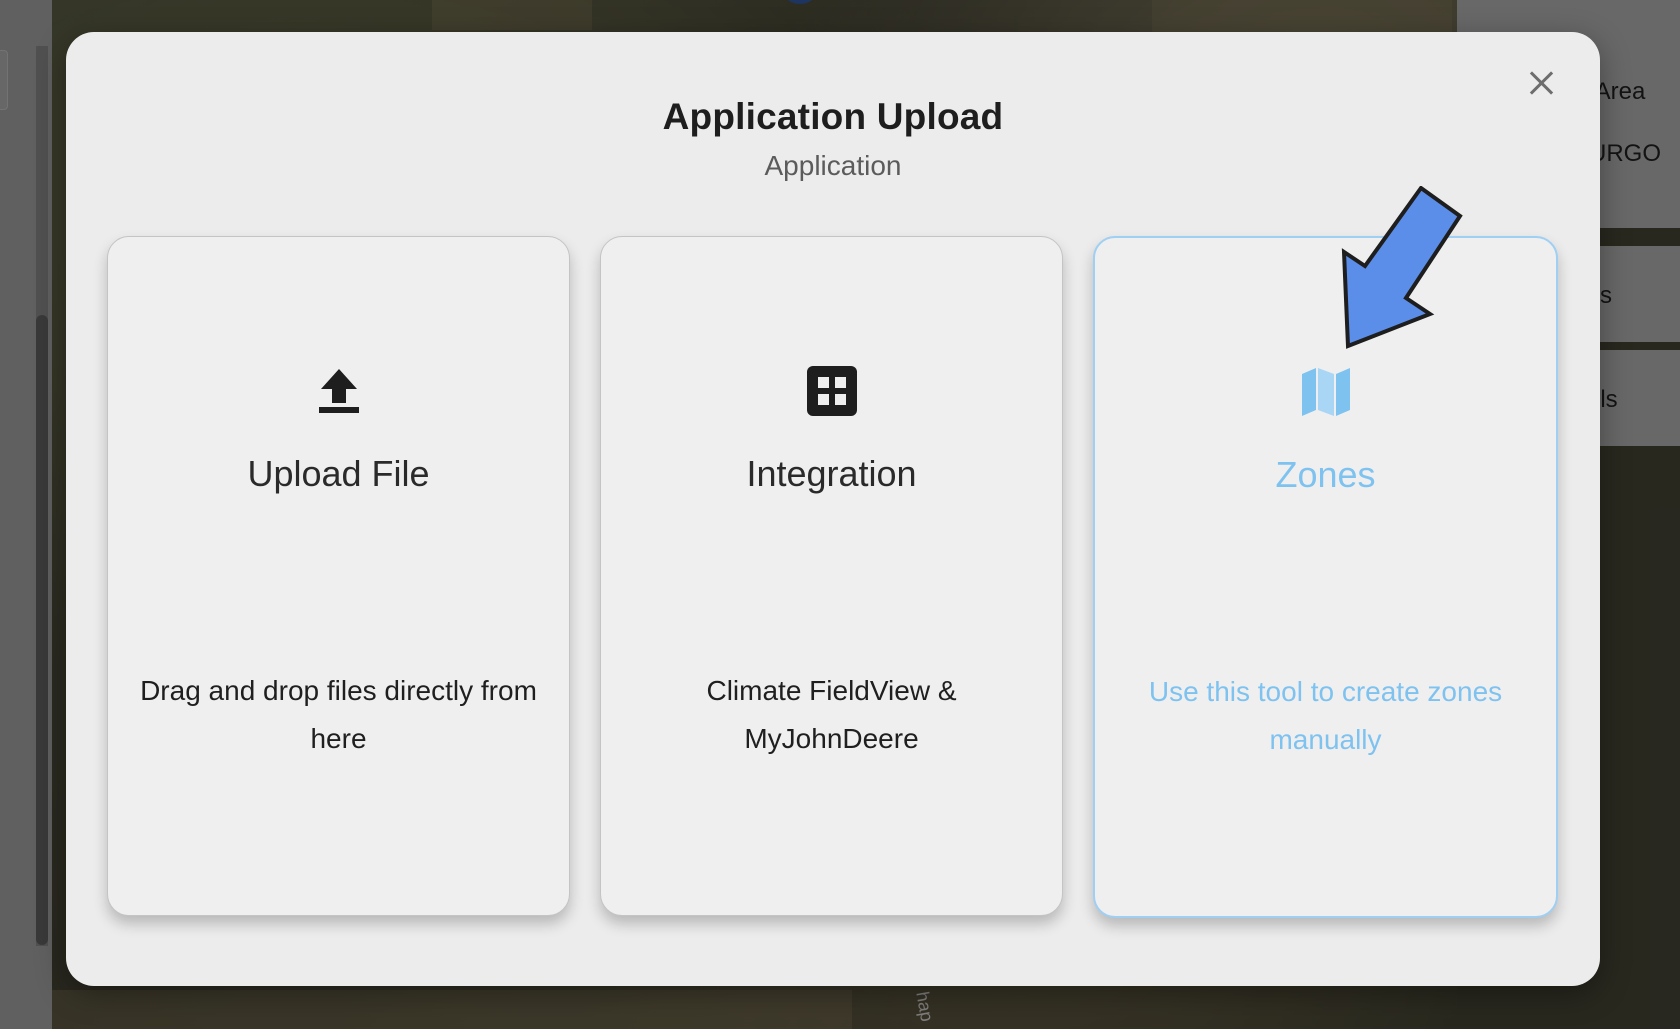 This screenshot has width=1680, height=1029. Describe the element at coordinates (1325, 715) in the screenshot. I see `option-description: Use this tool to create zones manually` at that location.